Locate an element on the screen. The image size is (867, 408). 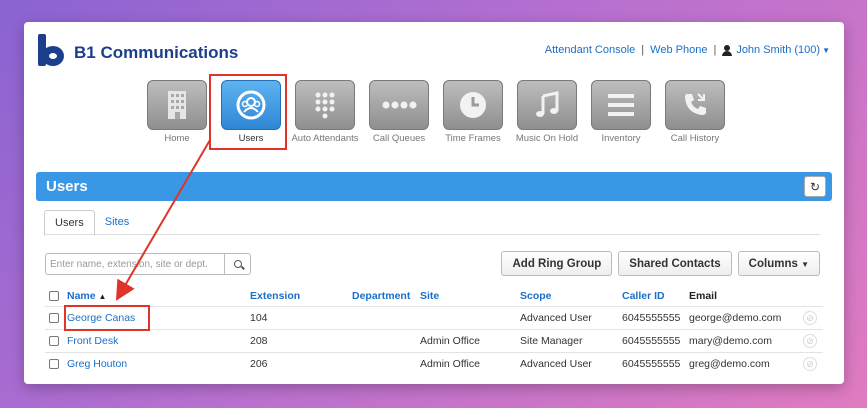
annotation-arrow is located at coordinates (163, 220).